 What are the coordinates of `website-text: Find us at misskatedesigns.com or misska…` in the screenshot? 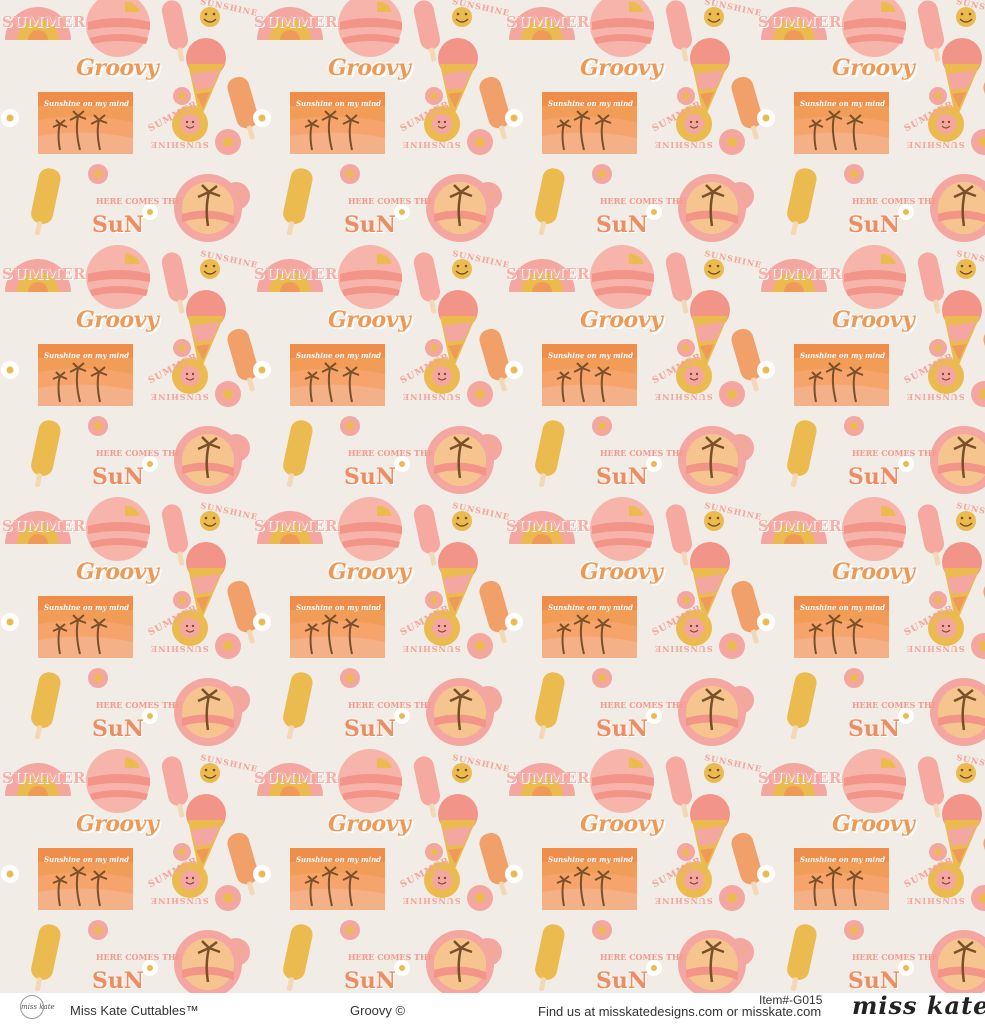 It's located at (680, 1011).